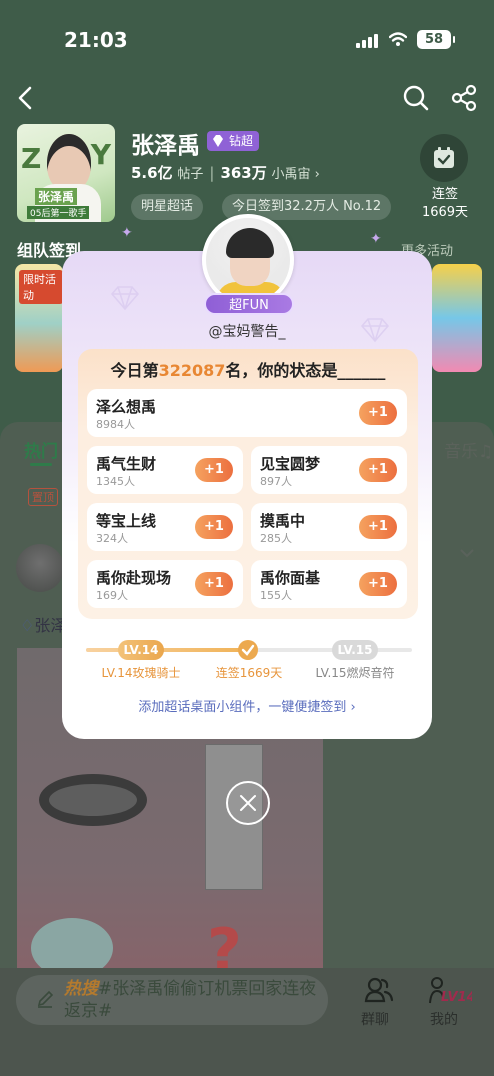 Image resolution: width=494 pixels, height=1076 pixels. I want to click on cover-letter-left: Z, so click(31, 158).